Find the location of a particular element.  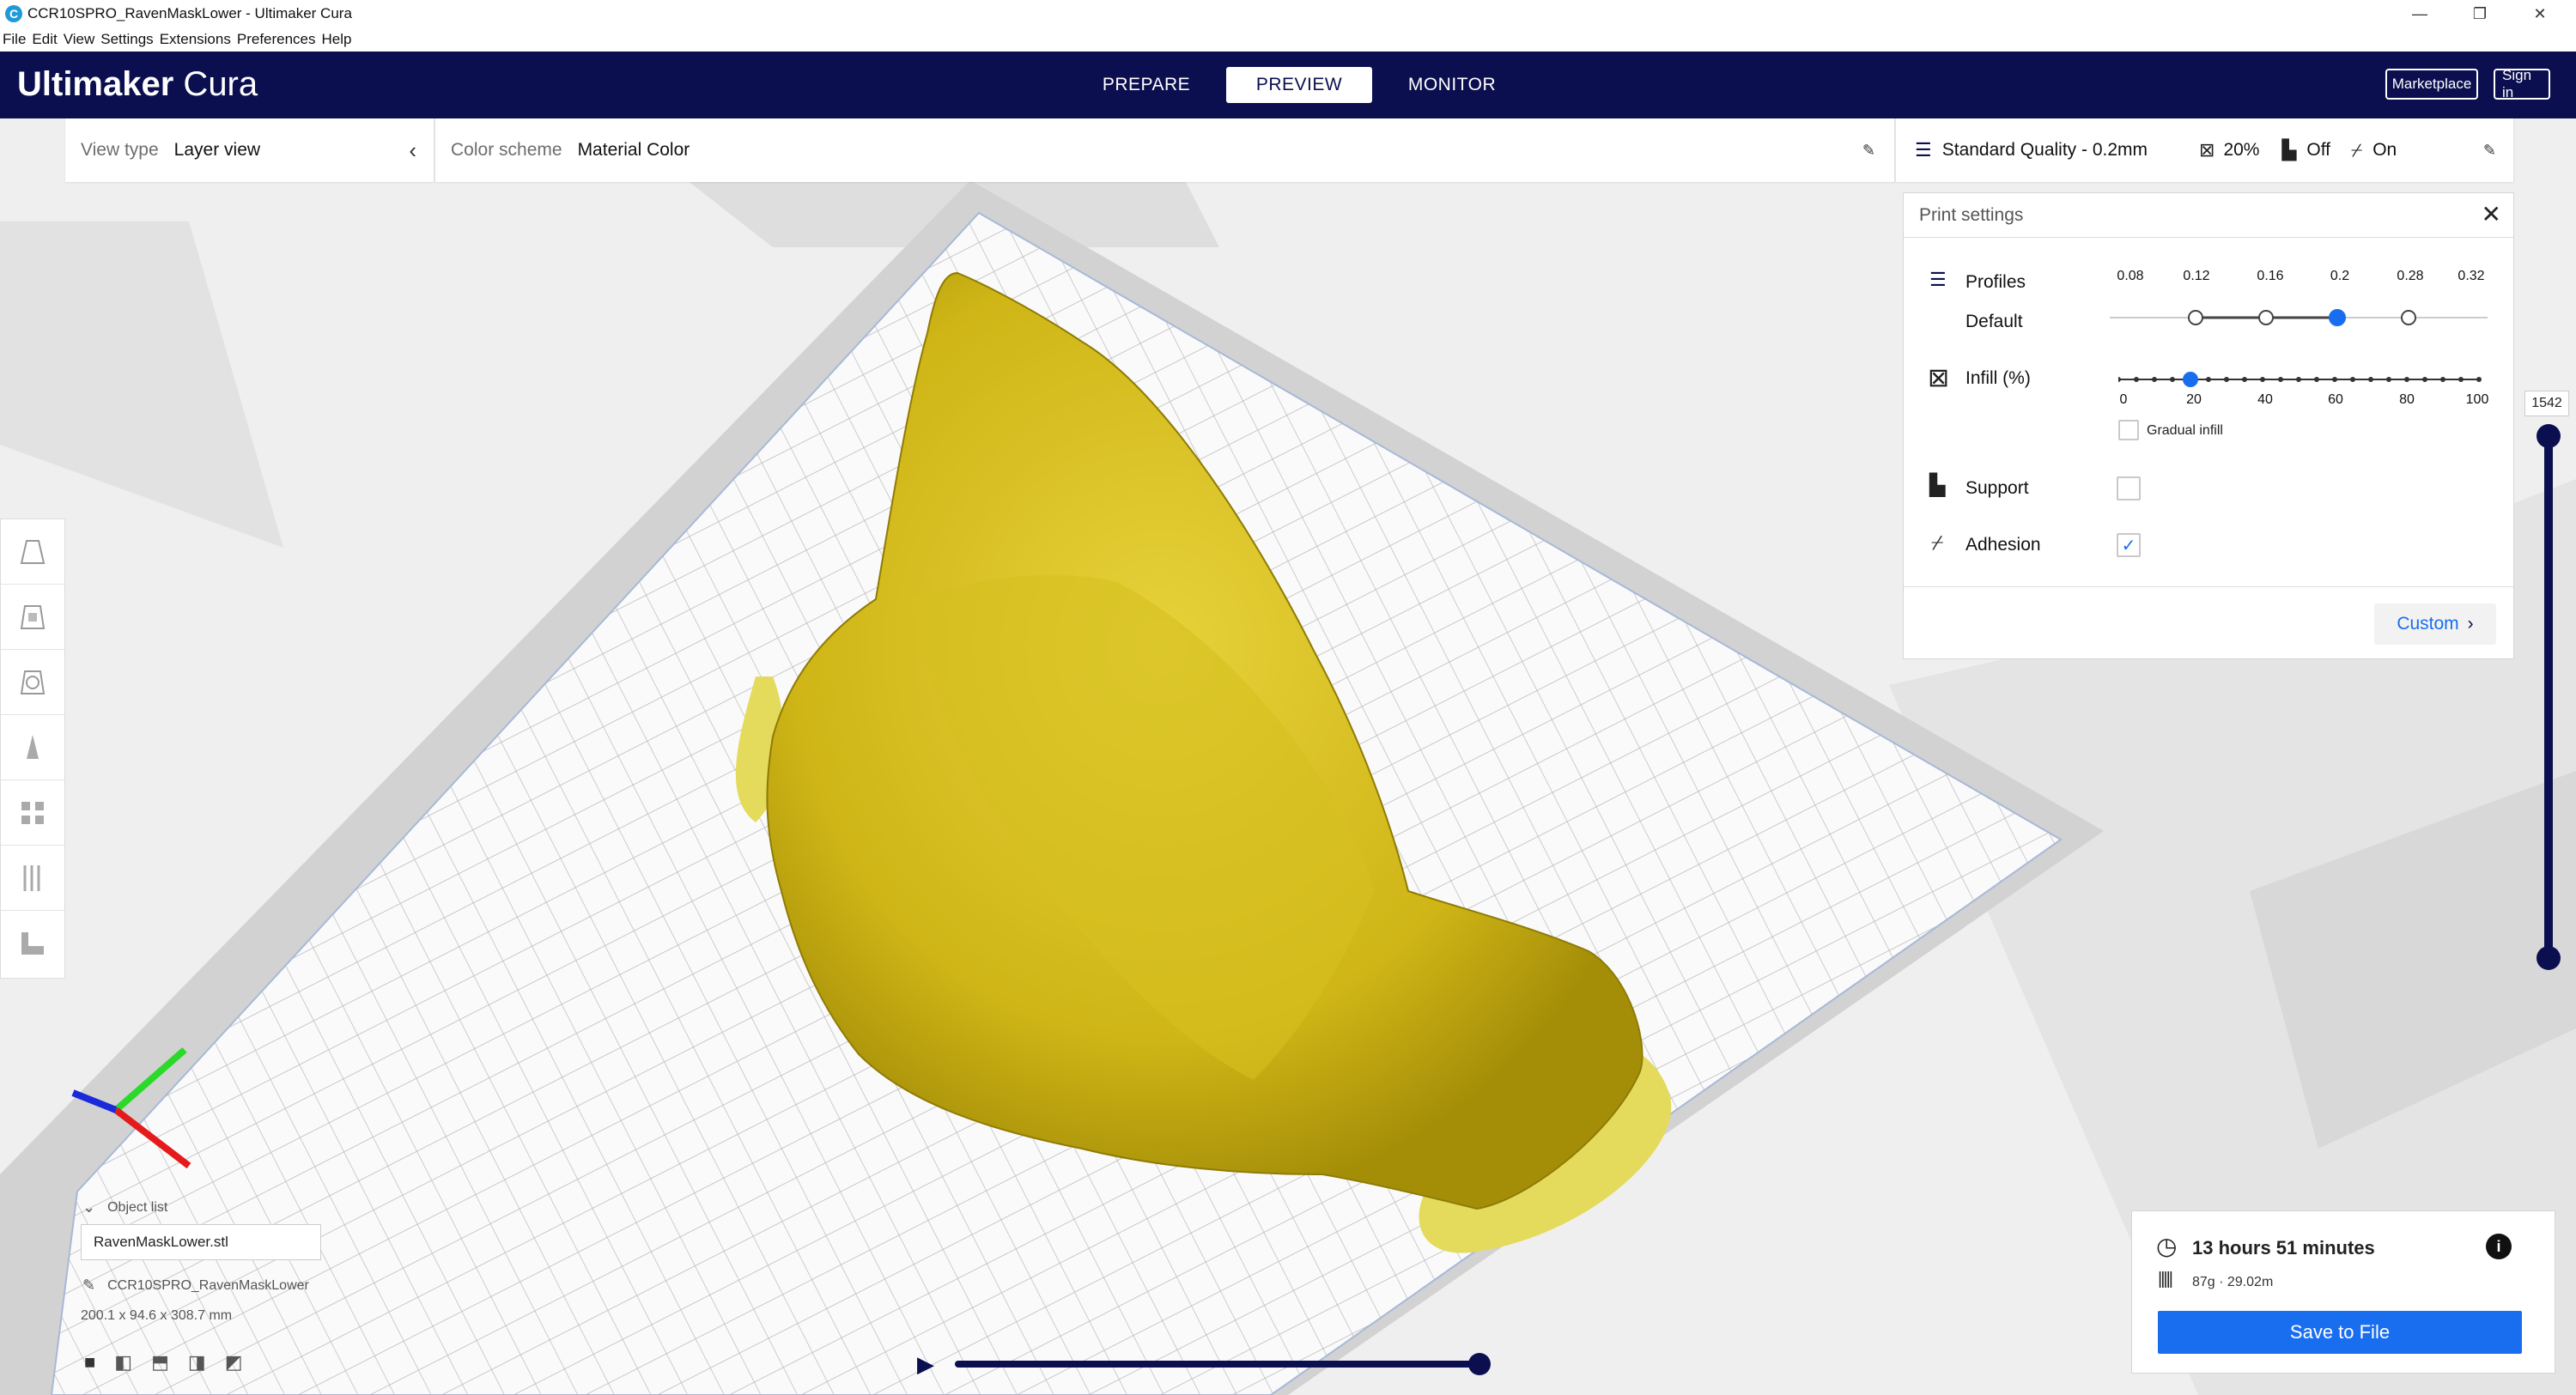

restore-button: ❐ is located at coordinates (2480, 14).